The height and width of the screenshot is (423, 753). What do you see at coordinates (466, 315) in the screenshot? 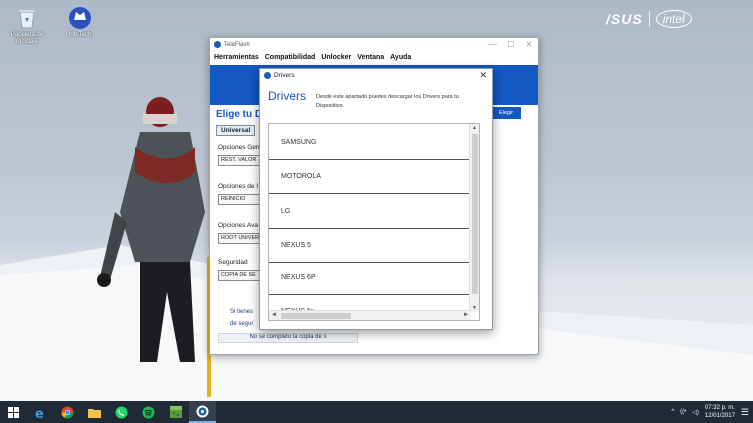
I see `scroll-right-arrow: ►` at bounding box center [466, 315].